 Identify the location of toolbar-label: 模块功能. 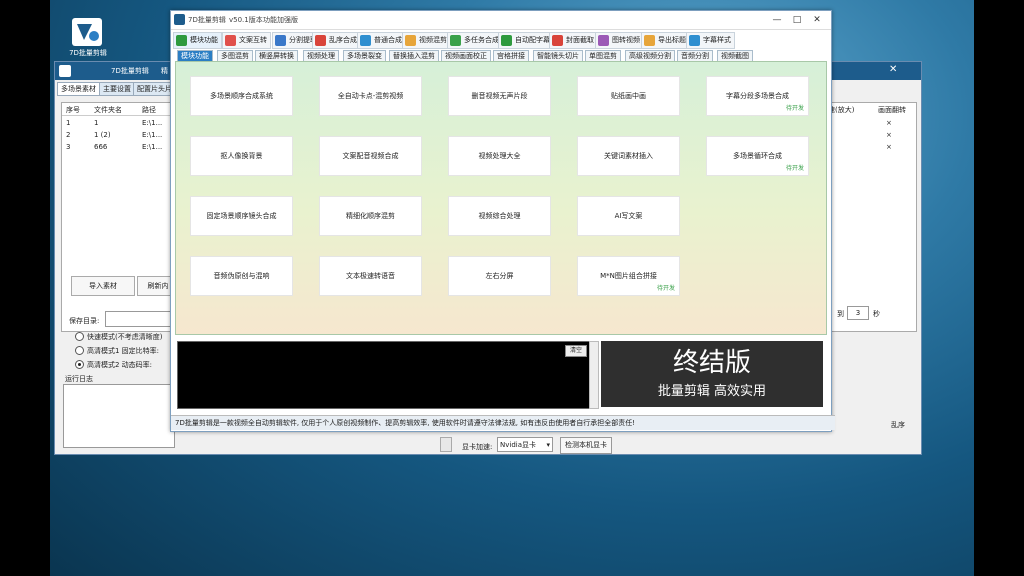
(204, 40).